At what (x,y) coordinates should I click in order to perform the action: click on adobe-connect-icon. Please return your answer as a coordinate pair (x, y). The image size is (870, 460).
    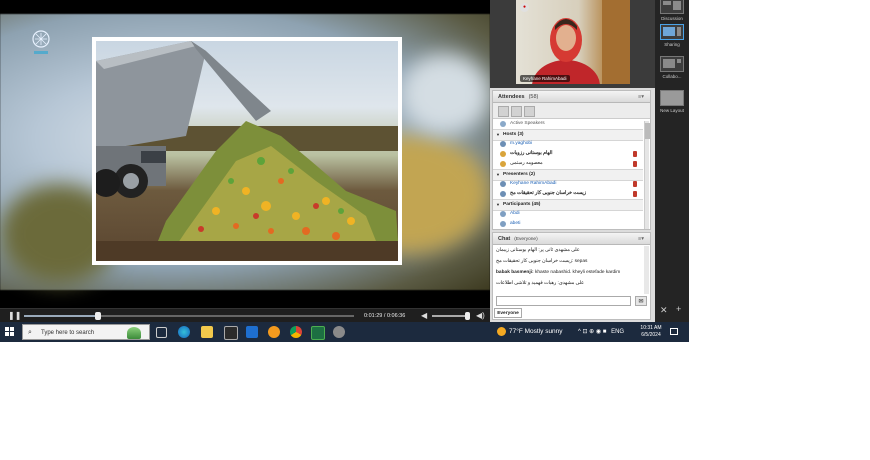
    Looking at the image, I should click on (339, 332).